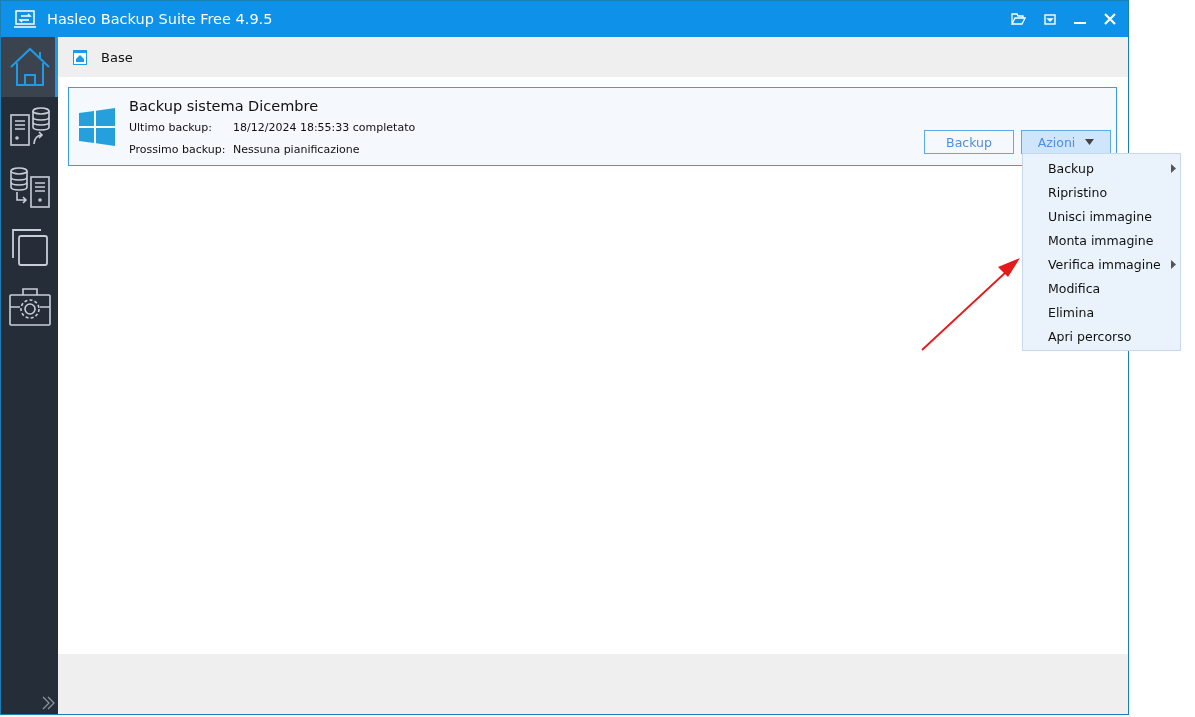  What do you see at coordinates (1050, 19) in the screenshot?
I see `menu-box-icon` at bounding box center [1050, 19].